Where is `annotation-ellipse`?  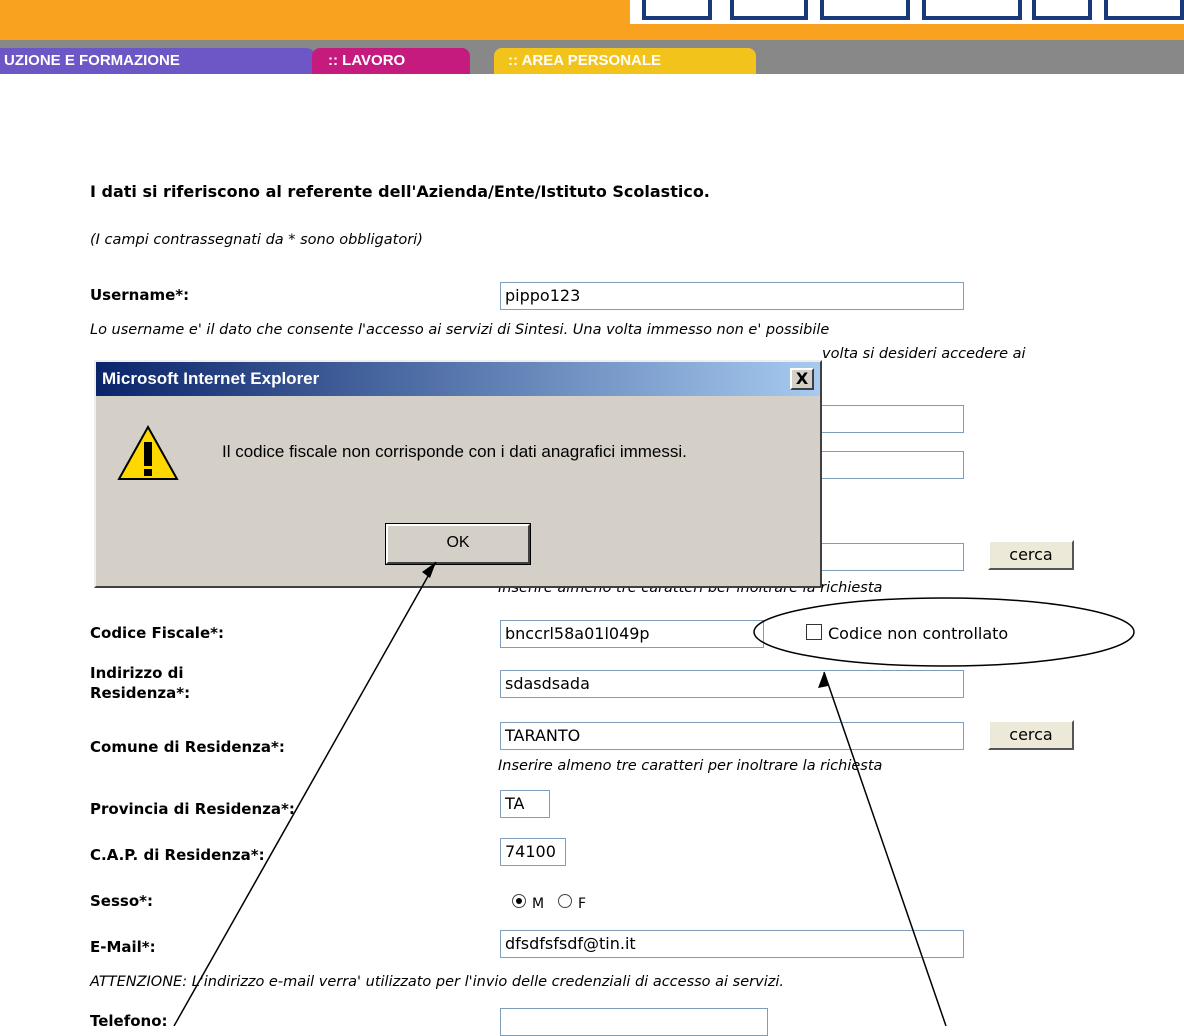
annotation-ellipse is located at coordinates (944, 632).